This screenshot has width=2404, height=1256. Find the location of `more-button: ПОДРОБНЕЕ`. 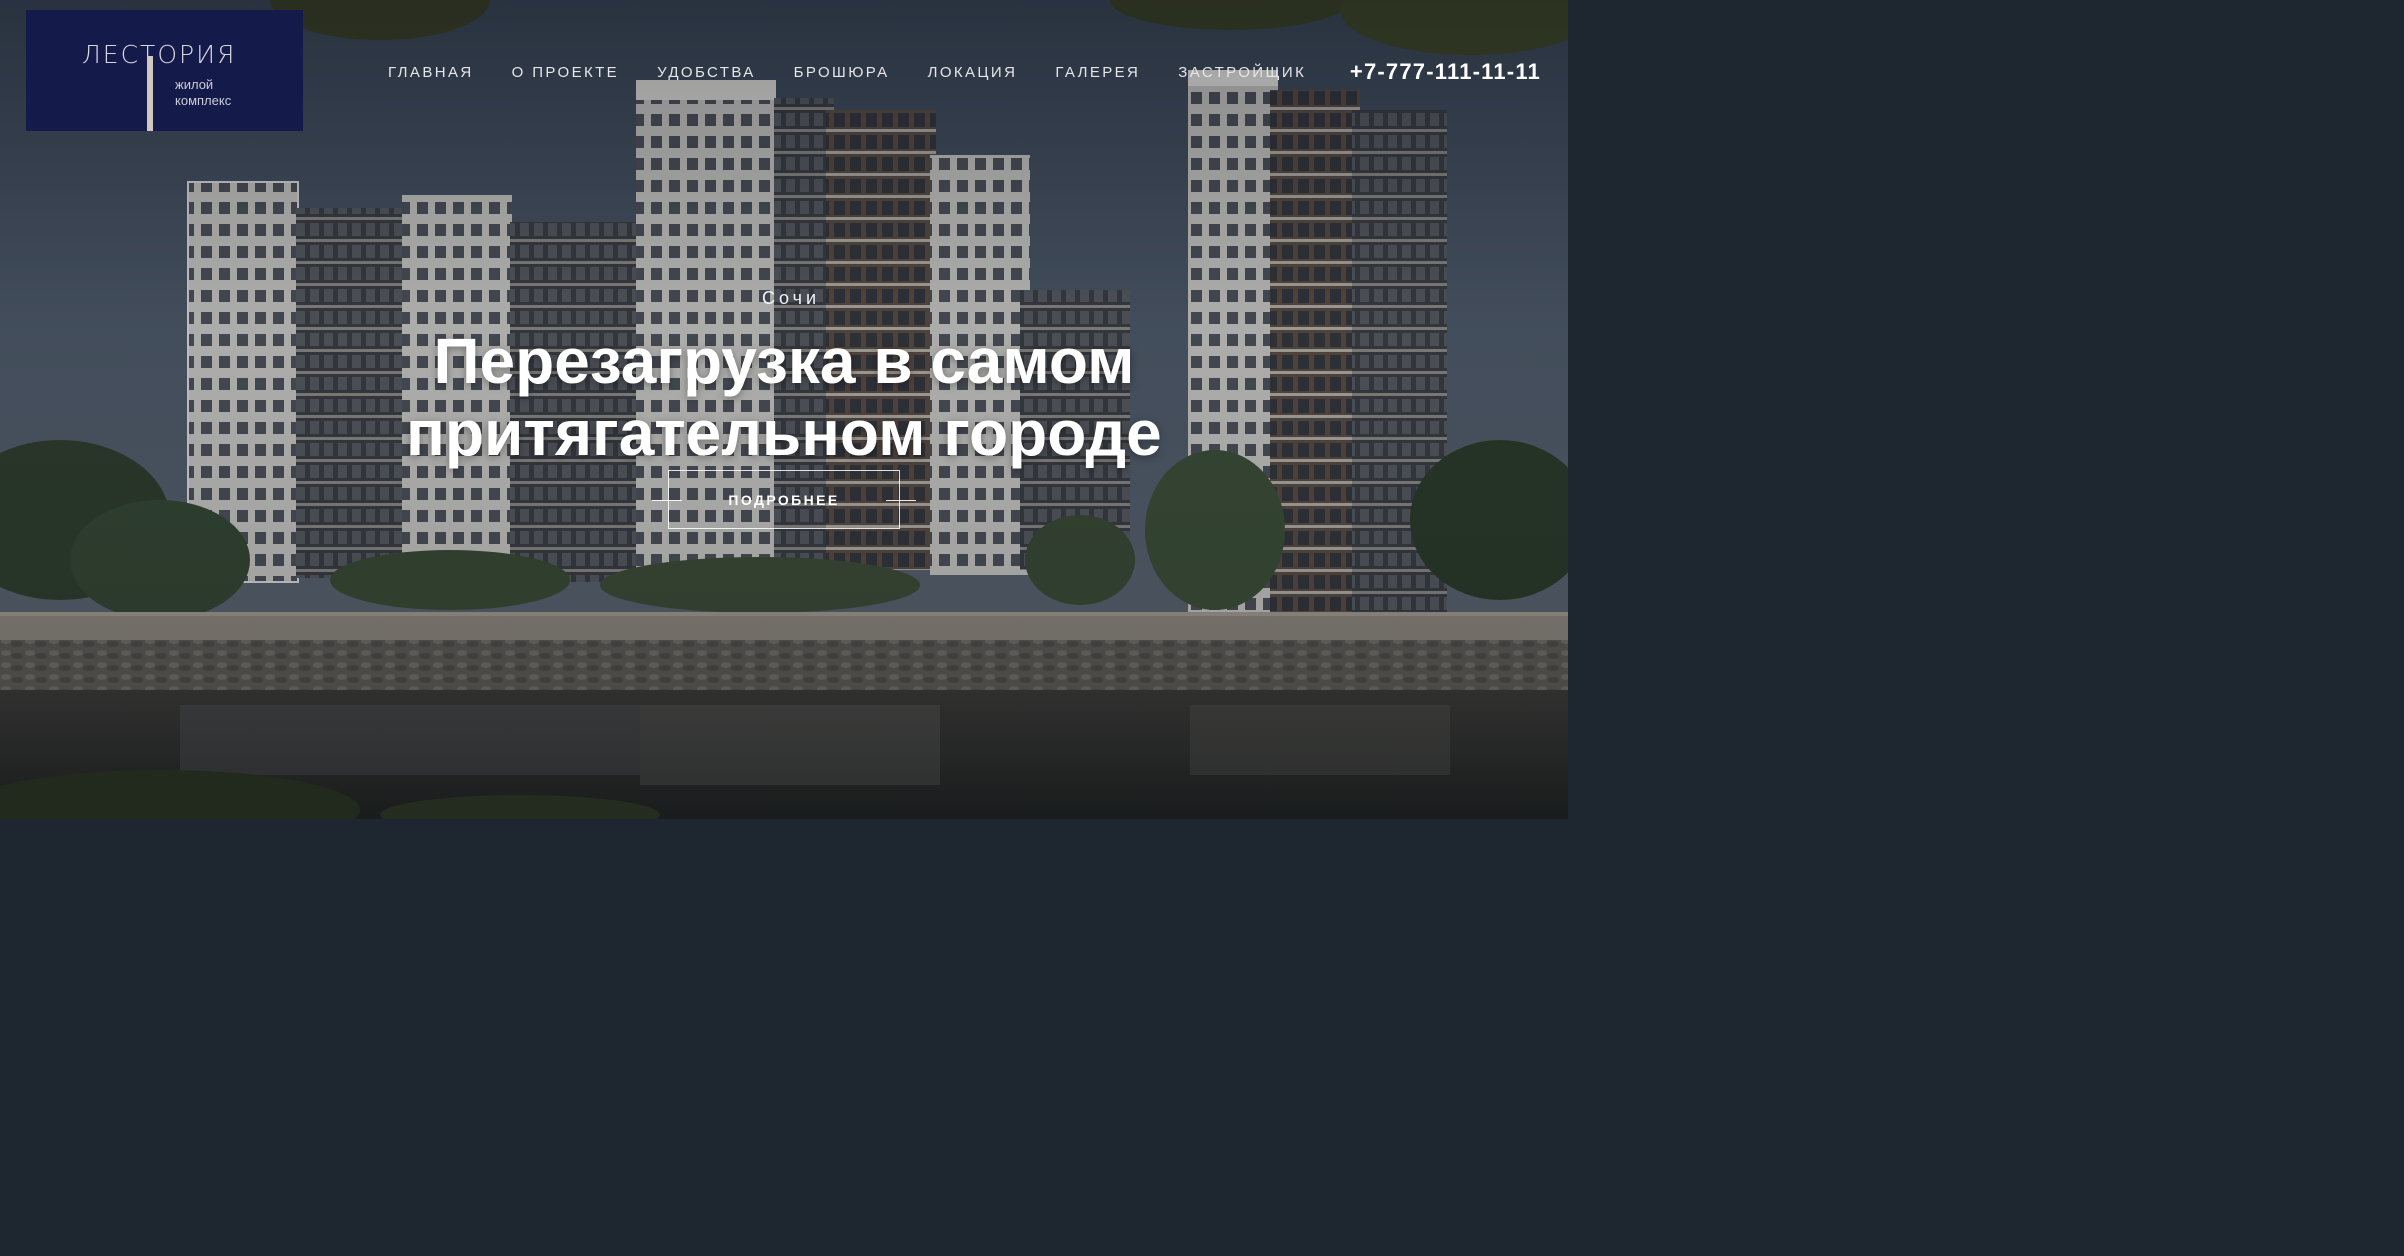

more-button: ПОДРОБНЕЕ is located at coordinates (784, 499).